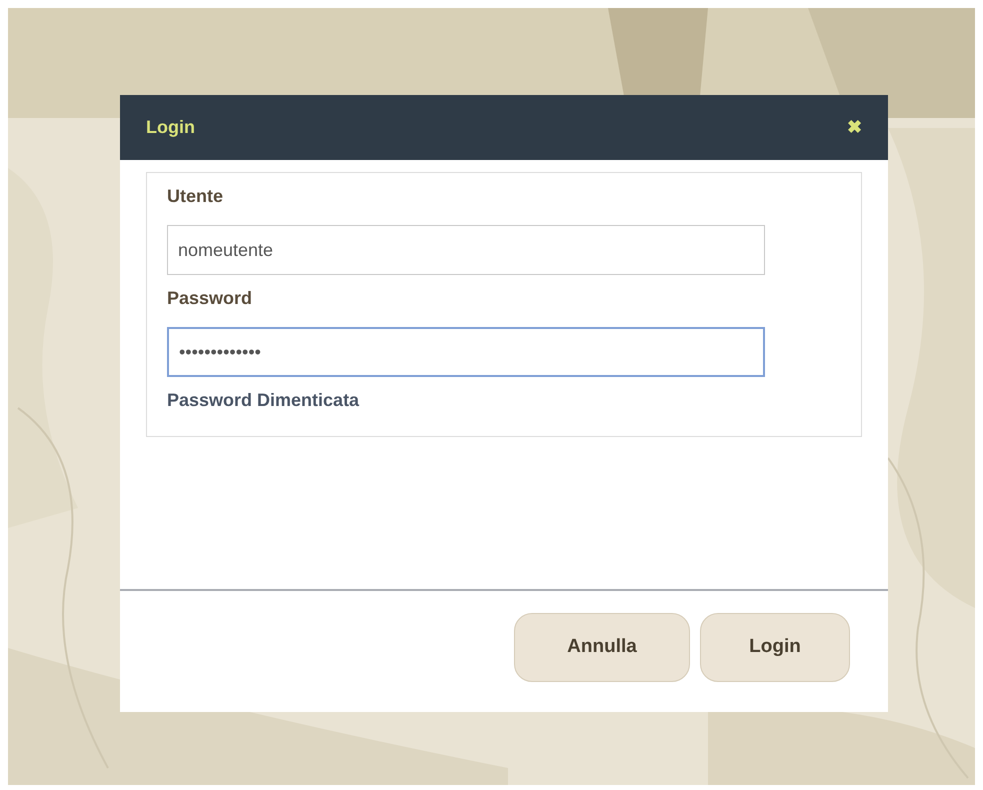  I want to click on forgot-password-link: Password Dimenticata, so click(504, 400).